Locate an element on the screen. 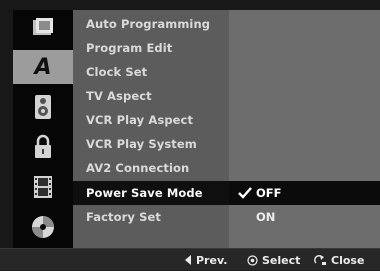 The width and height of the screenshot is (380, 271). close-label: Close is located at coordinates (348, 260).